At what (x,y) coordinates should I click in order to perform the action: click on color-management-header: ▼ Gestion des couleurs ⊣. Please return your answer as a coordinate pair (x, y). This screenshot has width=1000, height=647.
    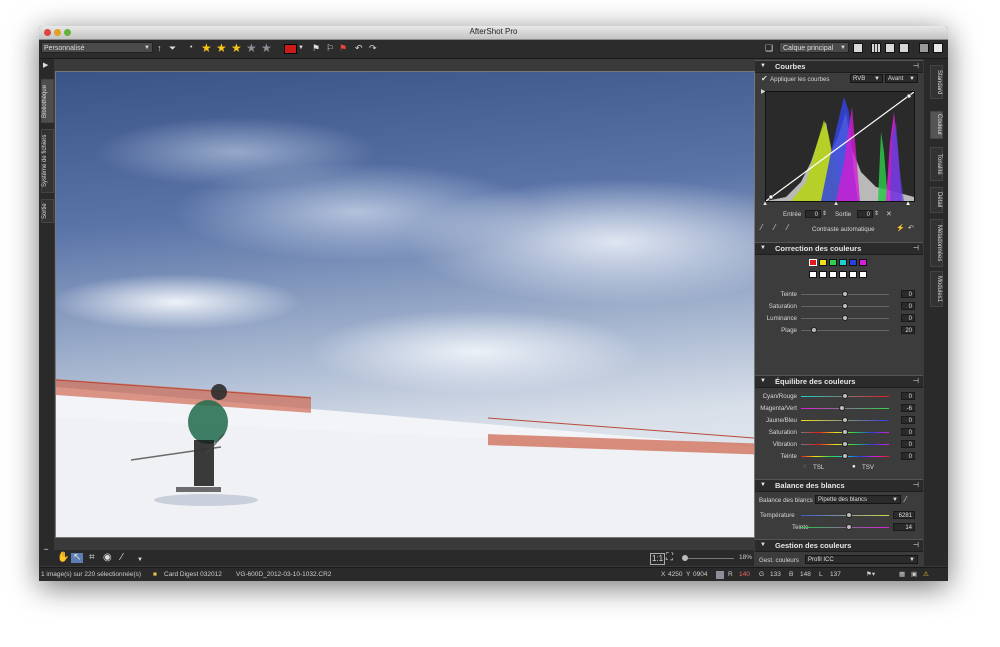
    Looking at the image, I should click on (839, 545).